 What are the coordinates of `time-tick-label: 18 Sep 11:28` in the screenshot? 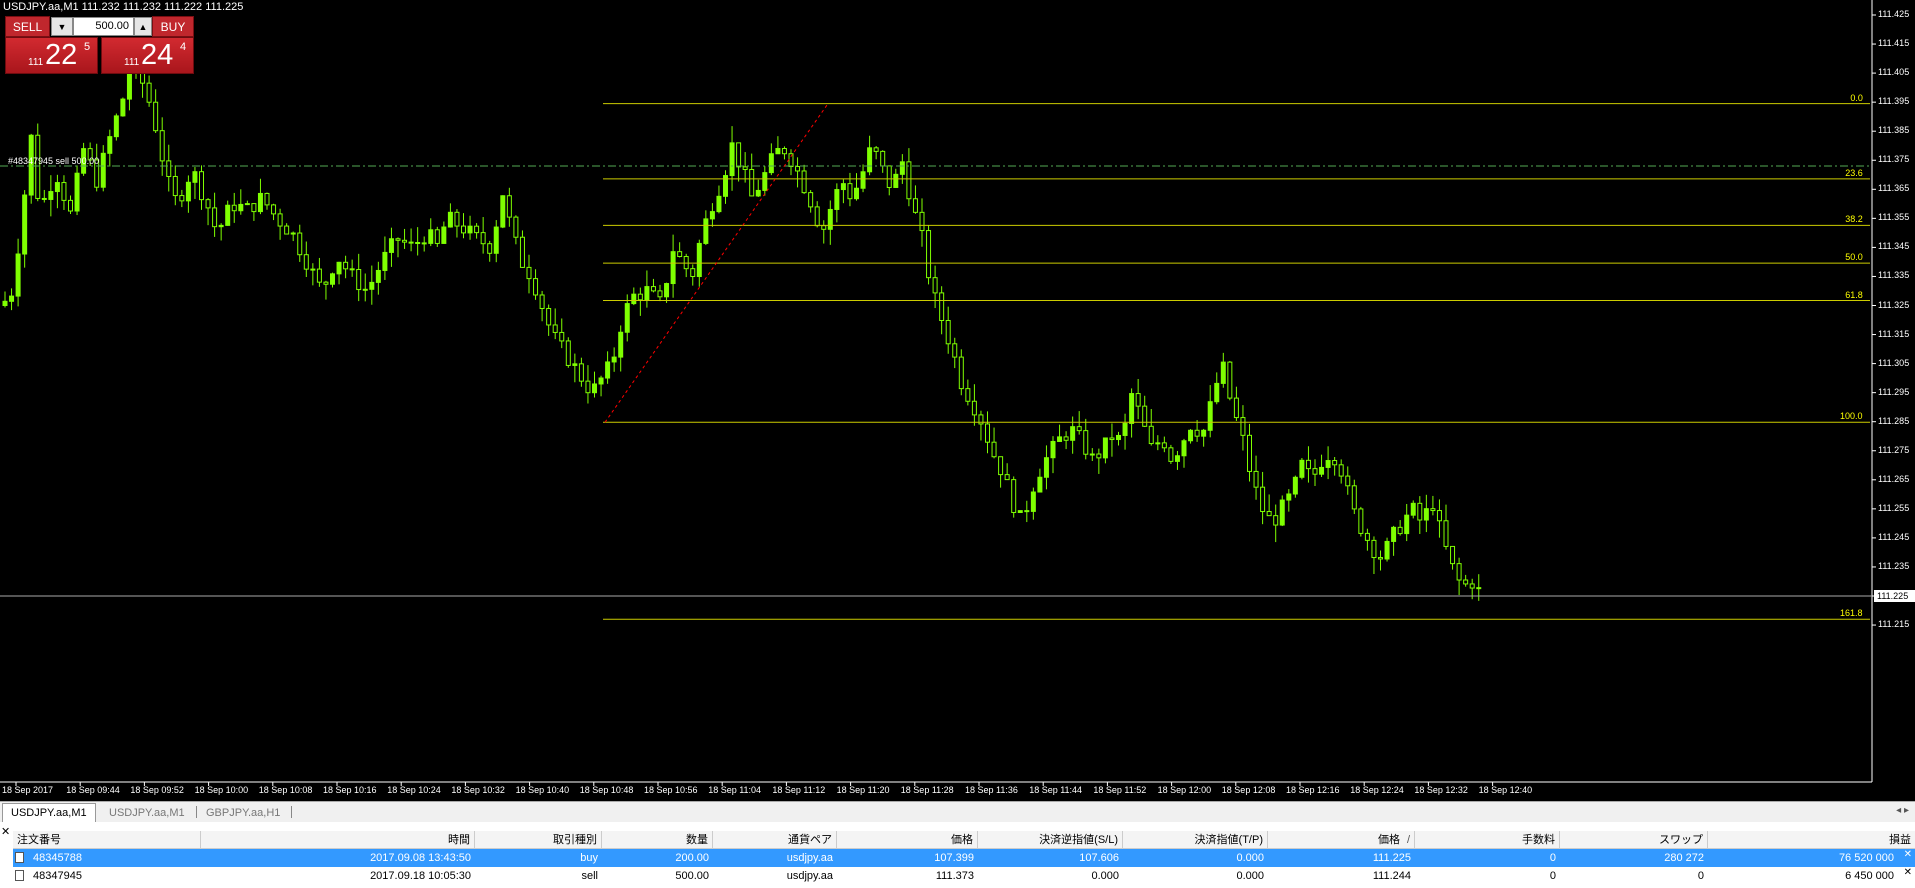 It's located at (927, 790).